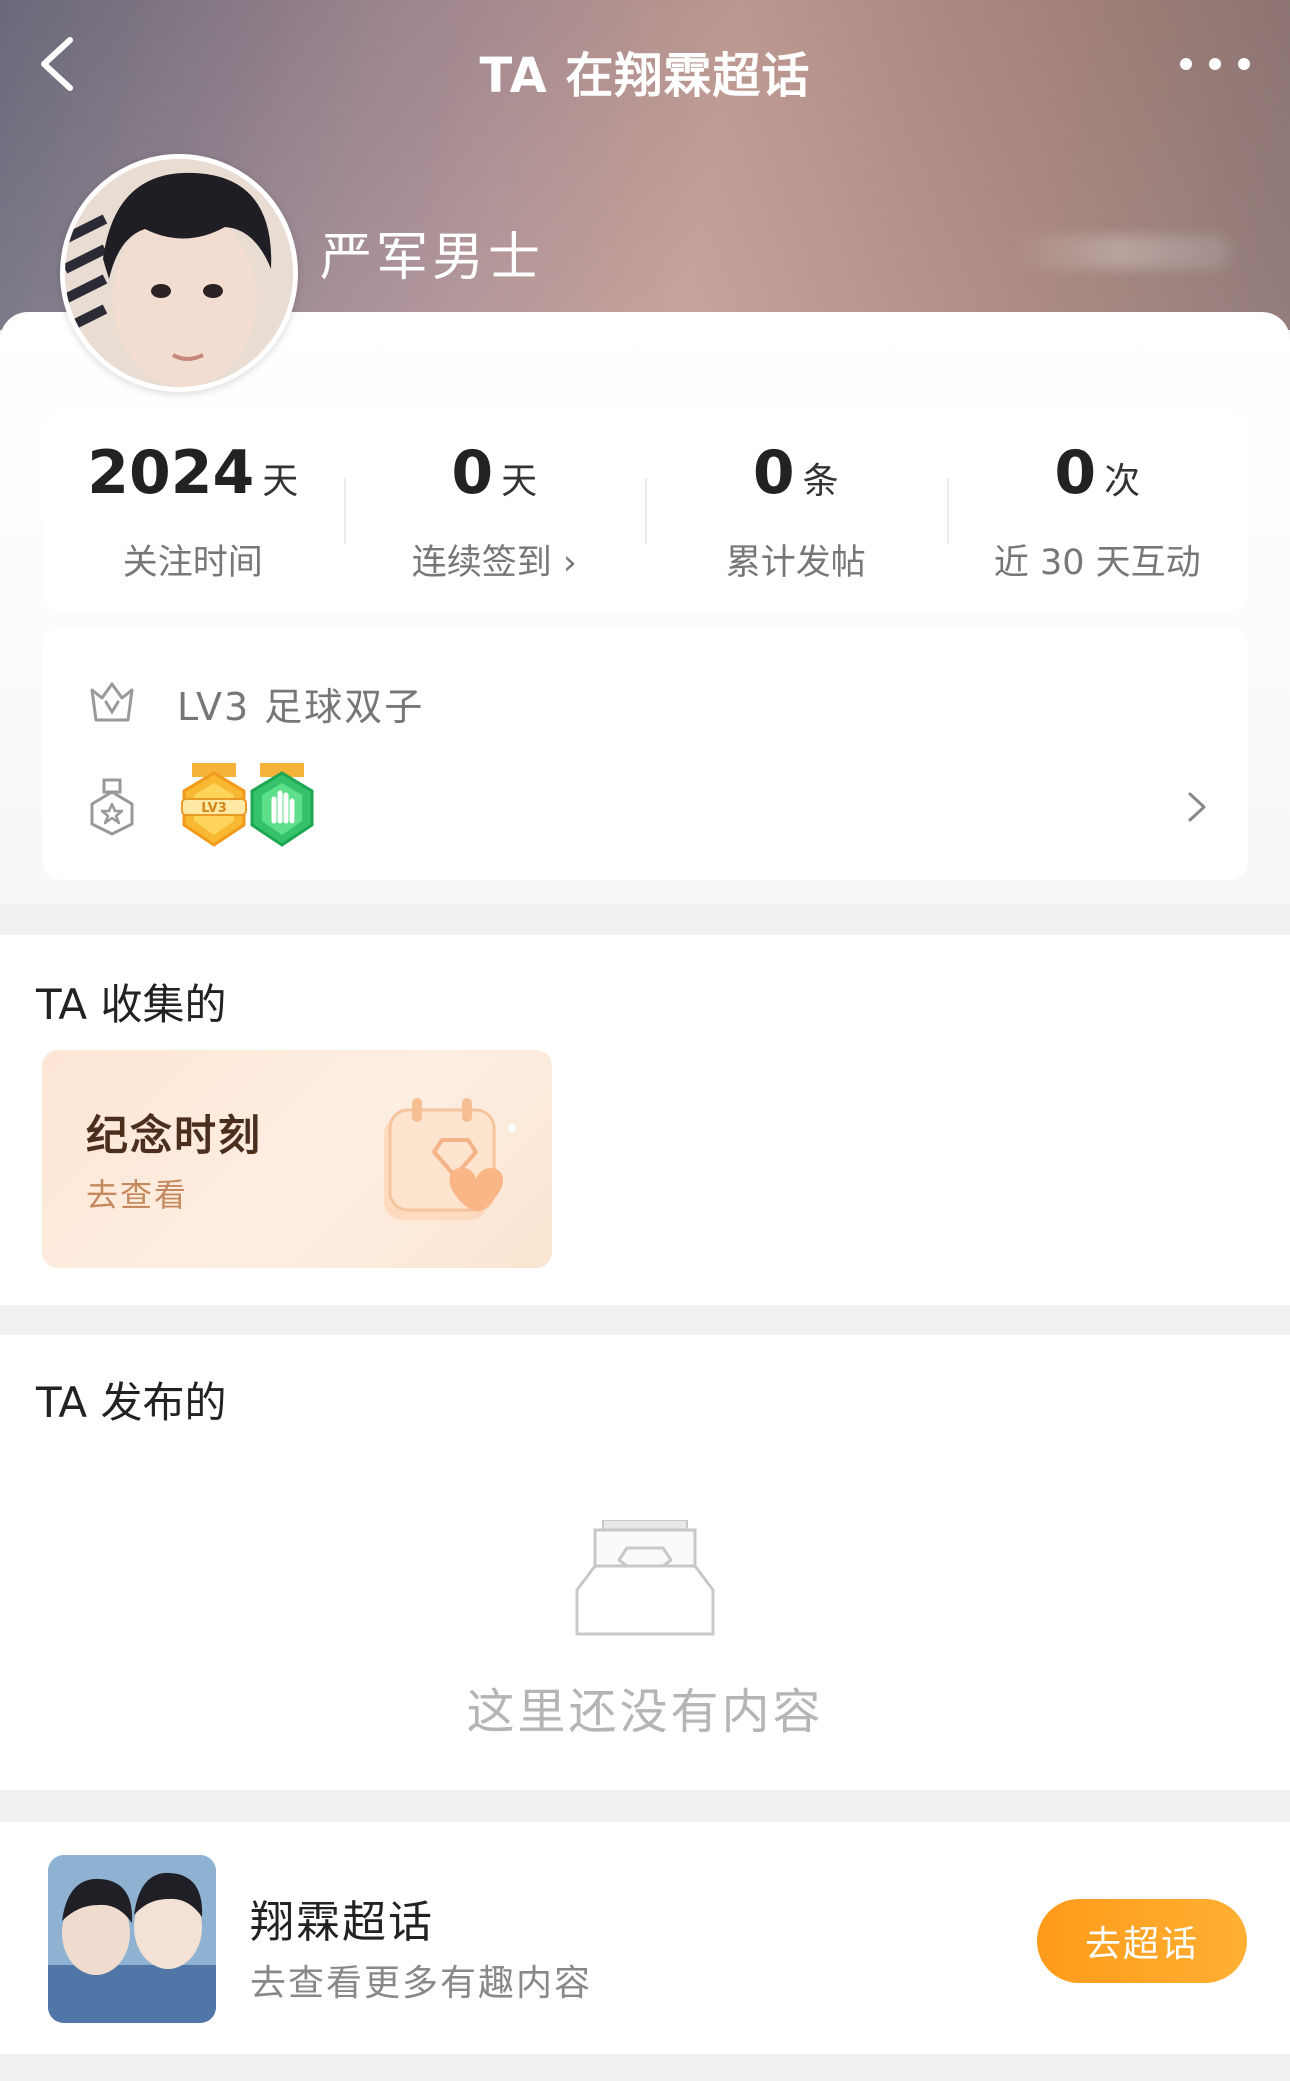  What do you see at coordinates (112, 807) in the screenshot?
I see `badge-icon` at bounding box center [112, 807].